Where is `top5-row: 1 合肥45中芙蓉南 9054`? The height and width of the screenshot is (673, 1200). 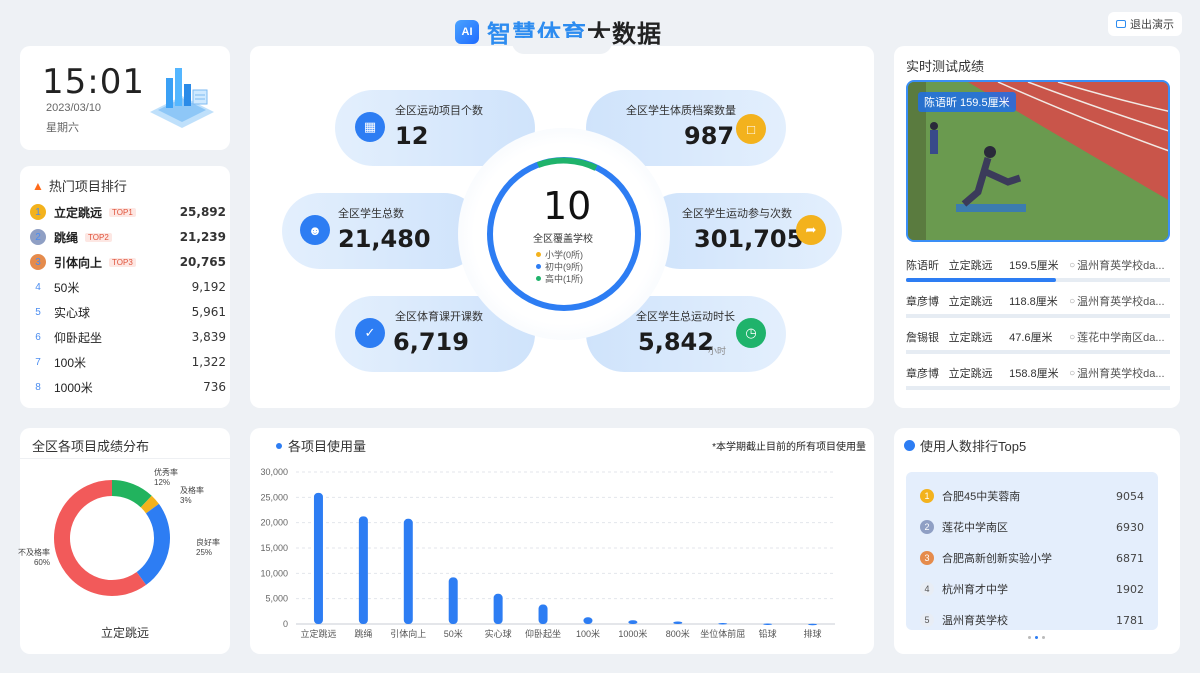 top5-row: 1 合肥45中芙蓉南 9054 is located at coordinates (1032, 496).